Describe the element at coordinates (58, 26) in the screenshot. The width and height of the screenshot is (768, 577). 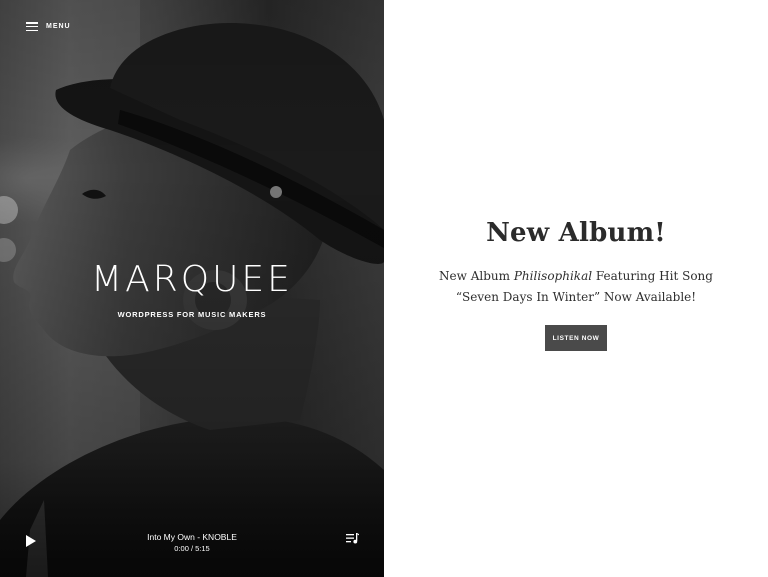
I see `menu-label: MENU` at that location.